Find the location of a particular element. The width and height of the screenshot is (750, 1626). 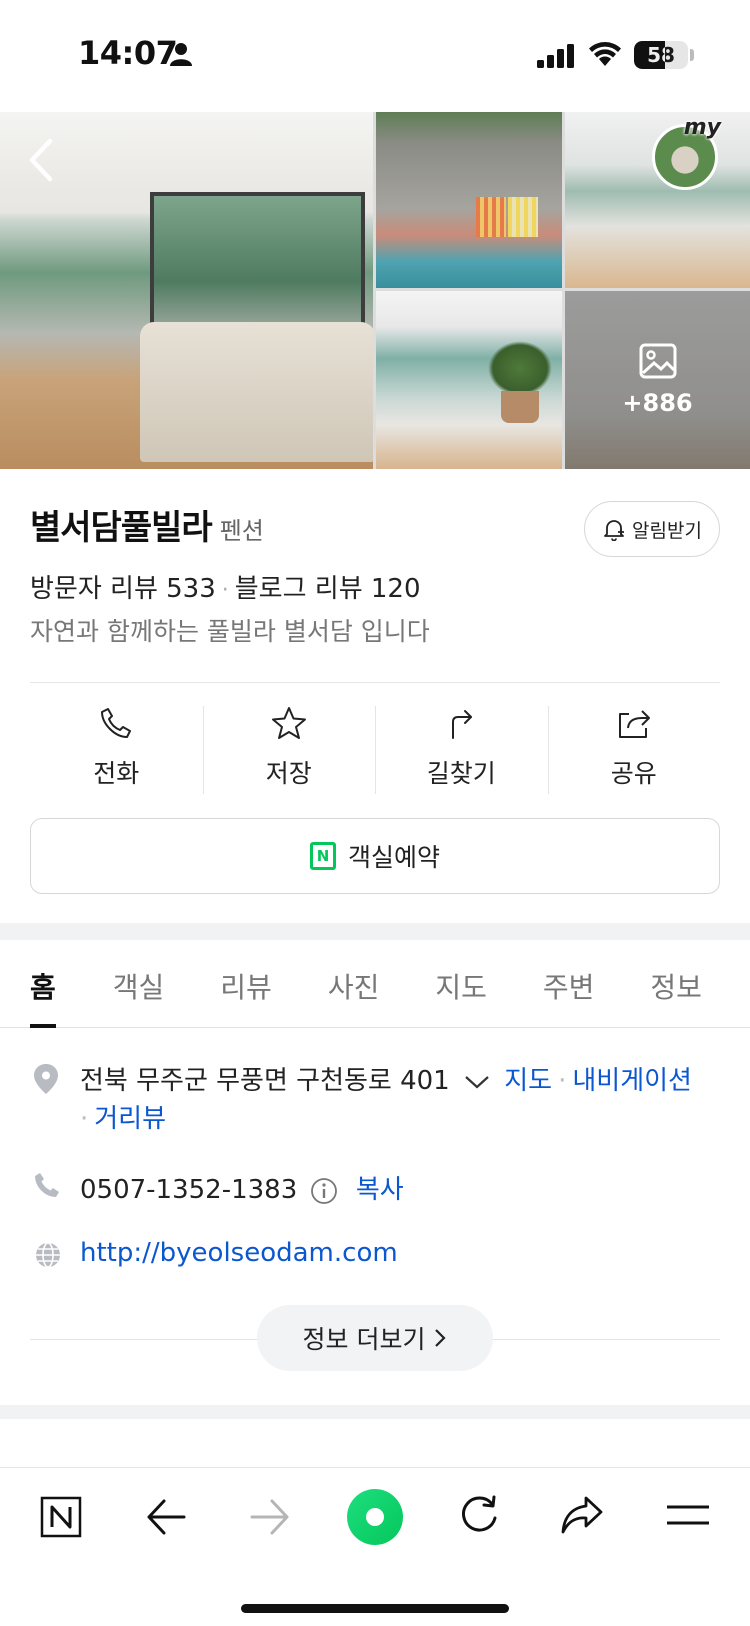

website-link: http://byeolseodam.com is located at coordinates (239, 1253).